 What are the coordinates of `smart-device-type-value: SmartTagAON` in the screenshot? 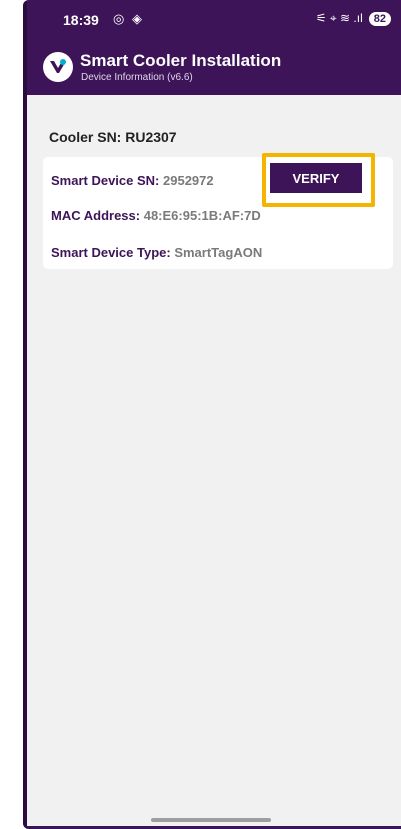 It's located at (218, 252).